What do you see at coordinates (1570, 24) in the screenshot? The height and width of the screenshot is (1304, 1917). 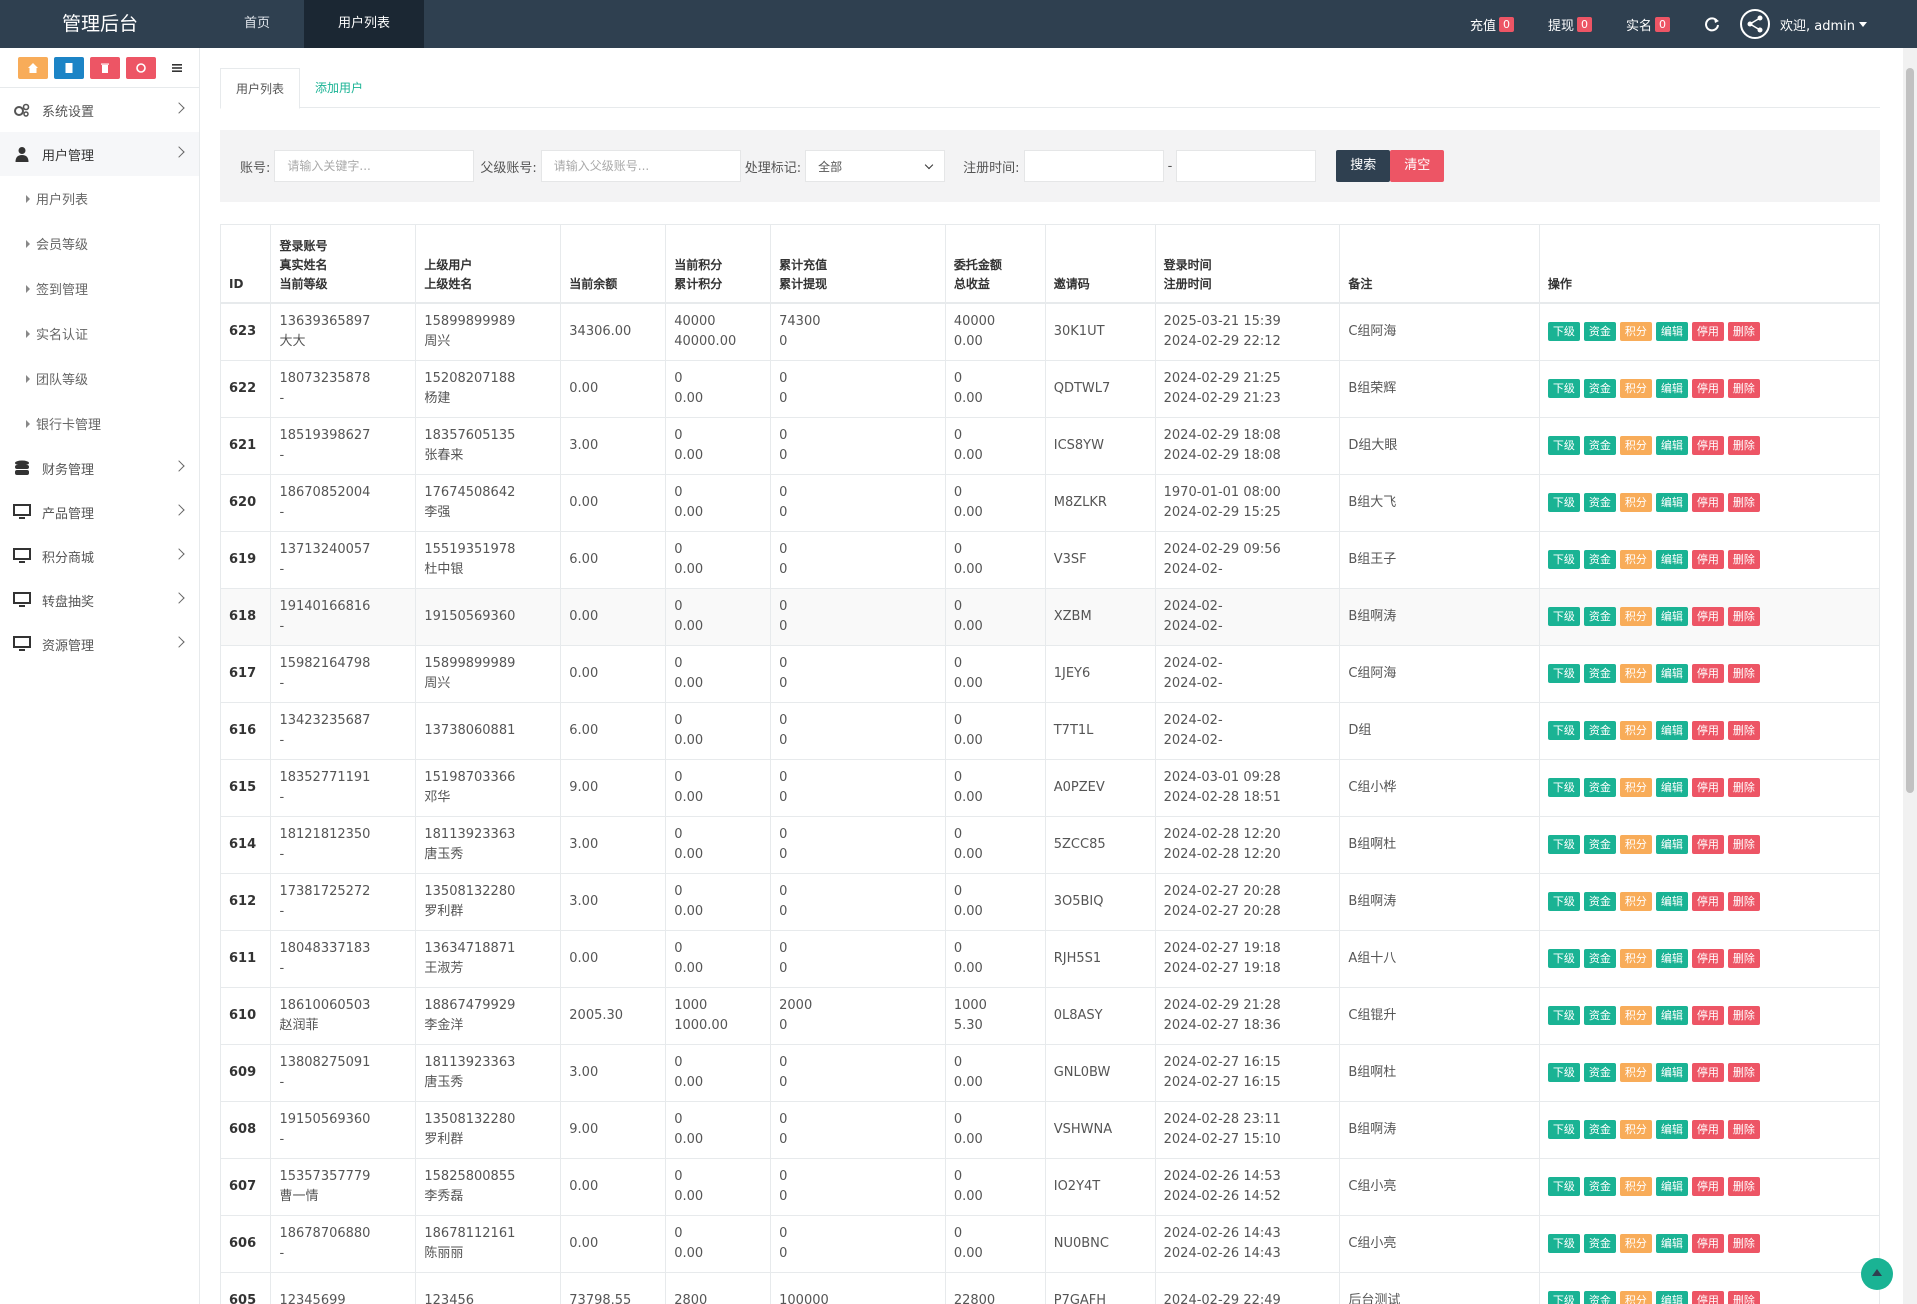 I see `withdraw-notice: 提现 0` at bounding box center [1570, 24].